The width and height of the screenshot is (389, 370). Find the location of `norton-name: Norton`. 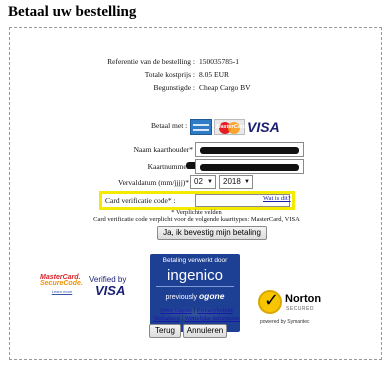

norton-name: Norton is located at coordinates (303, 299).